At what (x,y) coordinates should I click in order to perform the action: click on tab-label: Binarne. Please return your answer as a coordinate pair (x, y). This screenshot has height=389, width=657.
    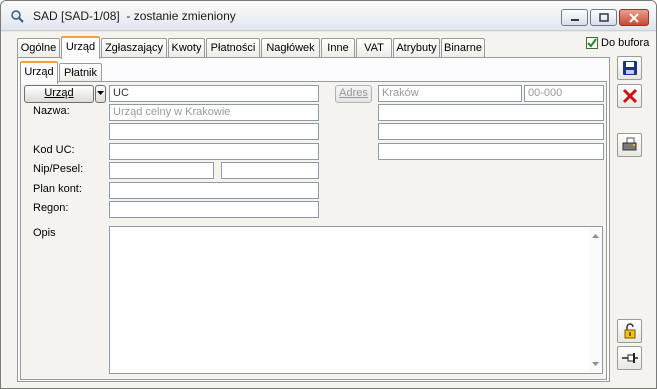
    Looking at the image, I should click on (463, 48).